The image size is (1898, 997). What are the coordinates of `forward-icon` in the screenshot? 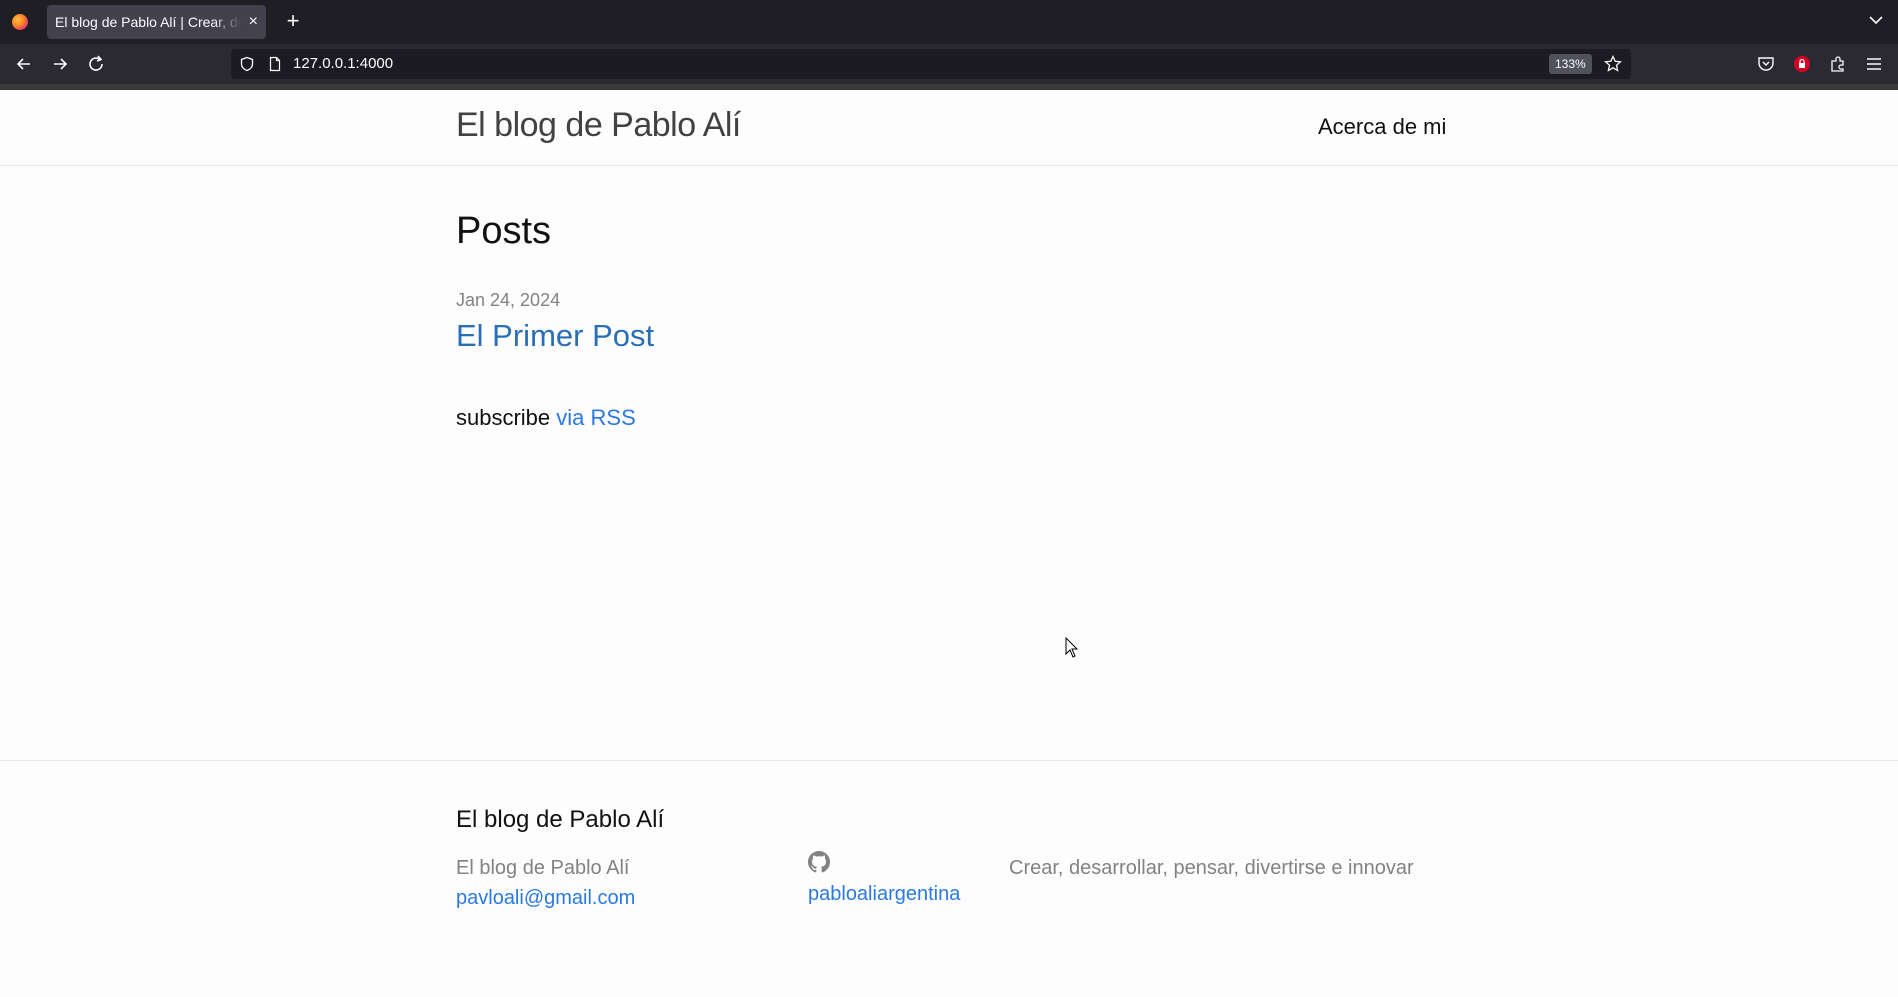 It's located at (60, 64).